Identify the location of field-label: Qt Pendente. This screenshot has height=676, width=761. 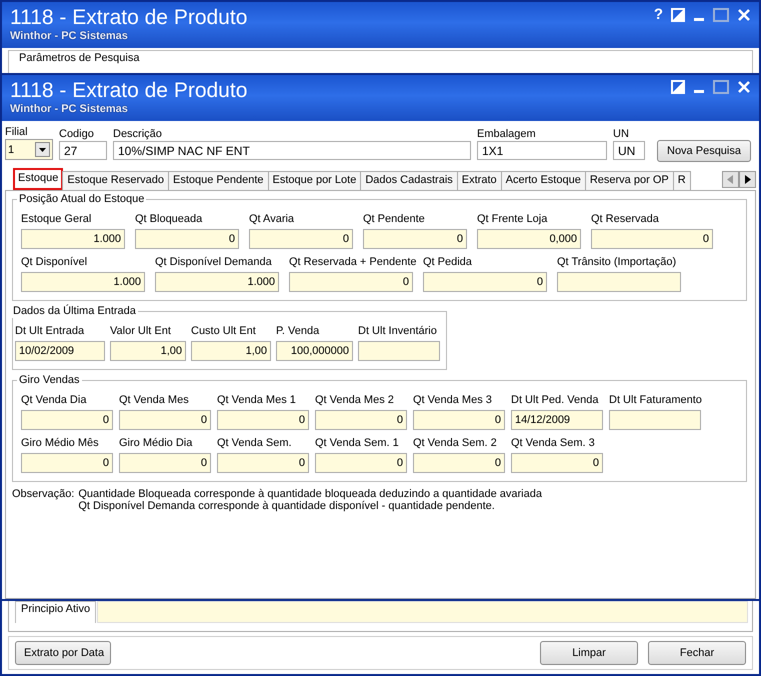
(394, 219).